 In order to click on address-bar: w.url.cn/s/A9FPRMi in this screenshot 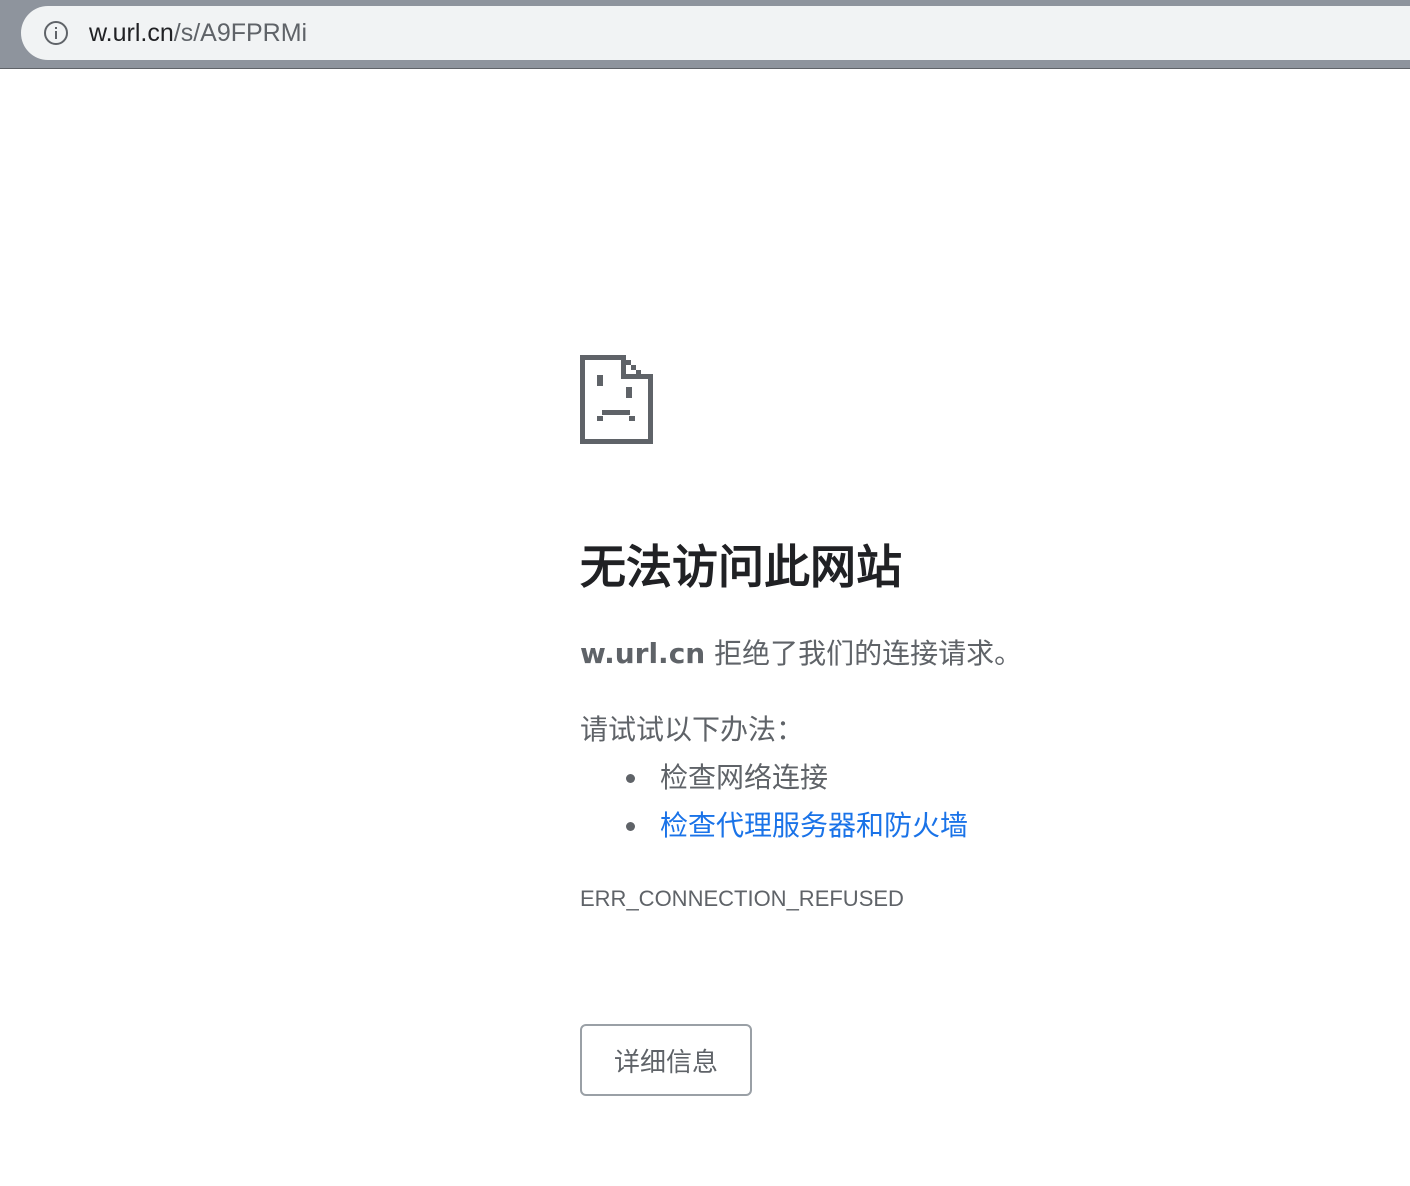, I will do `click(715, 33)`.